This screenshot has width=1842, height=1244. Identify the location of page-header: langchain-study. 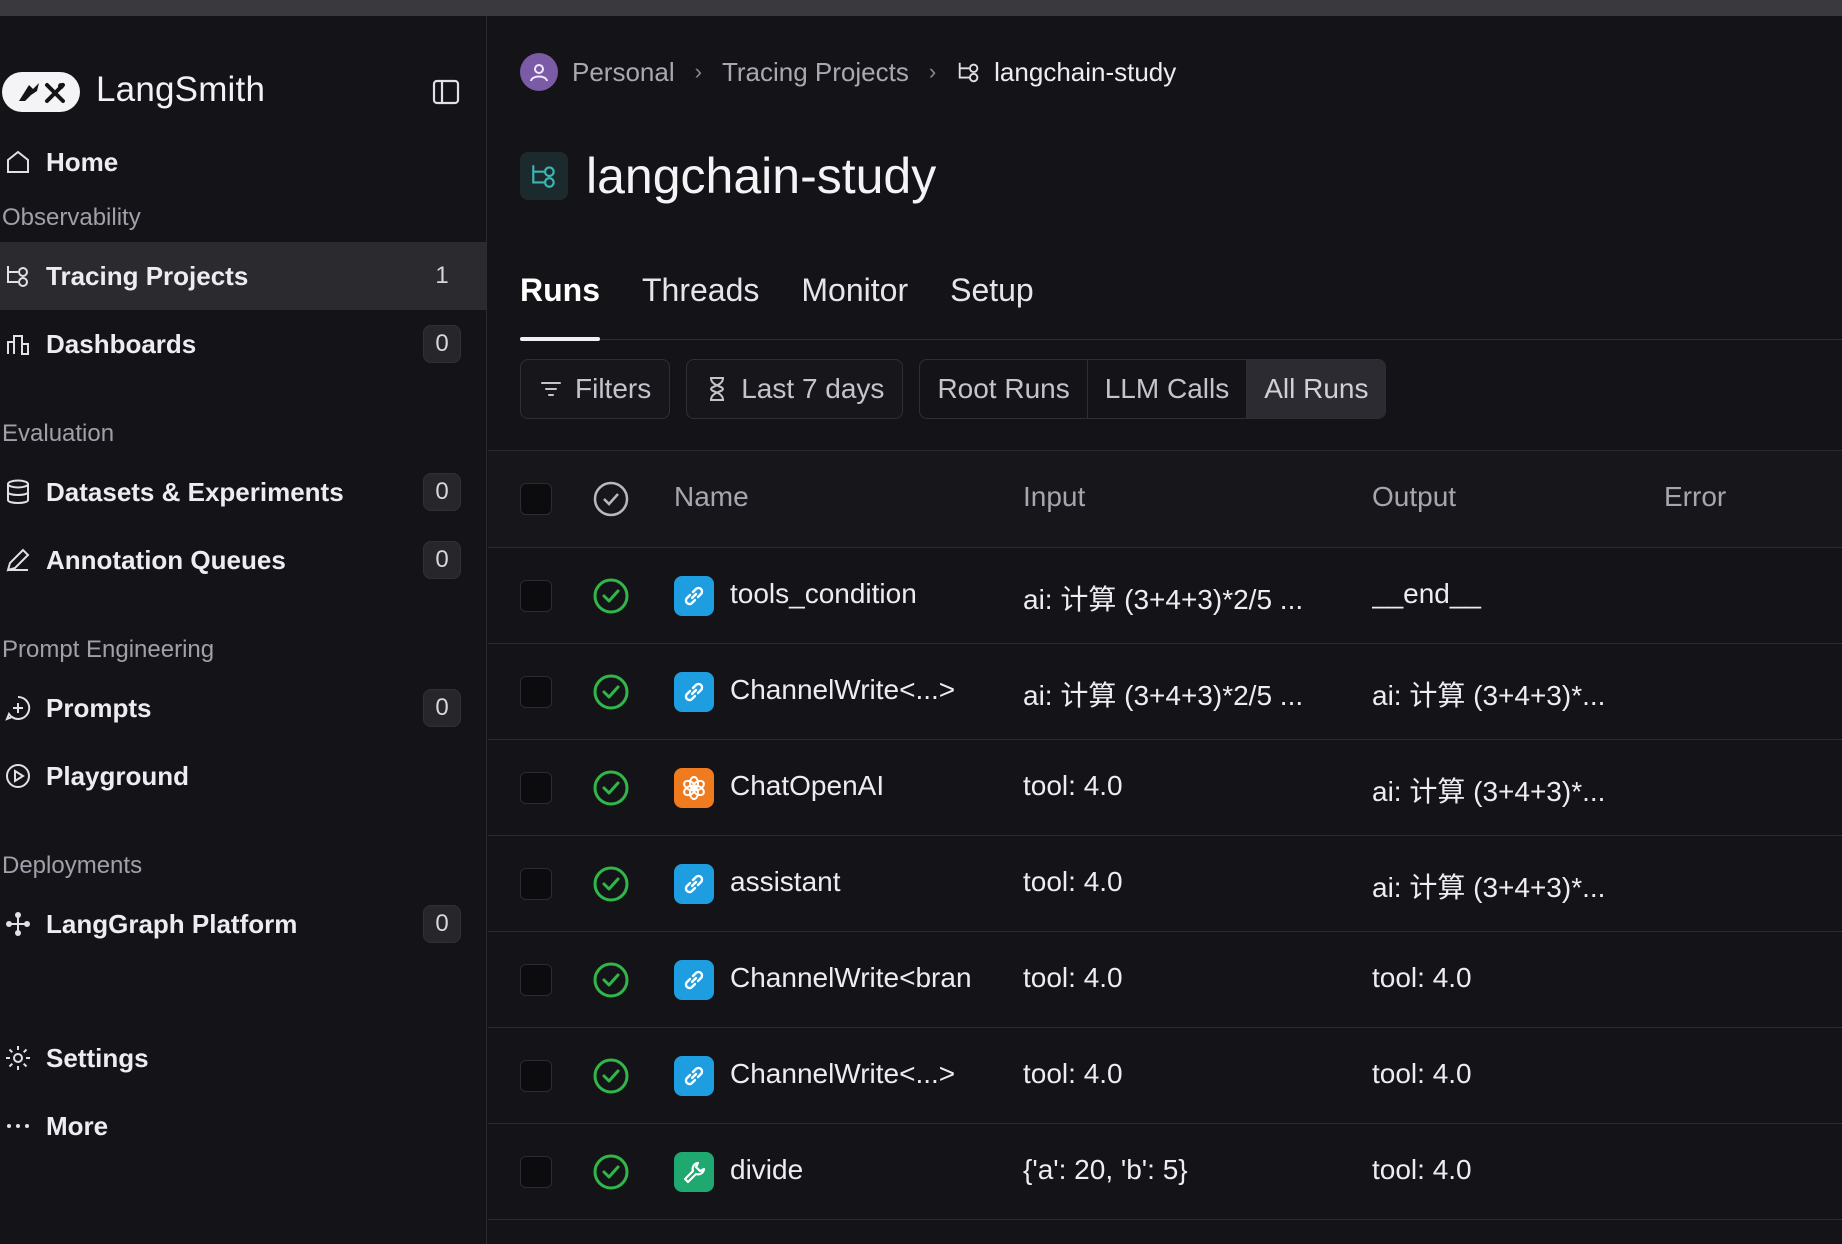
(728, 176).